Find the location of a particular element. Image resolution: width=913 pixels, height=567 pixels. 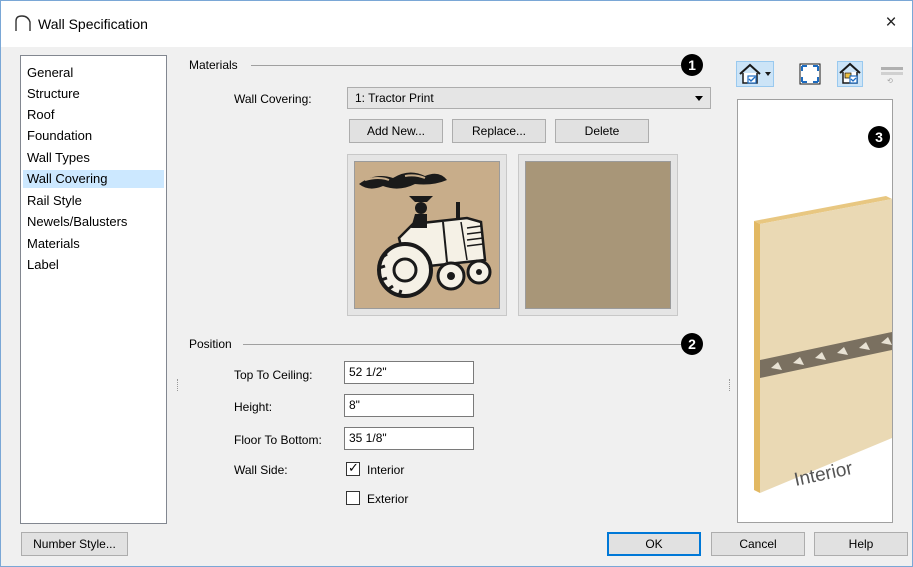

interior-checkbox: ✓ is located at coordinates (353, 468).